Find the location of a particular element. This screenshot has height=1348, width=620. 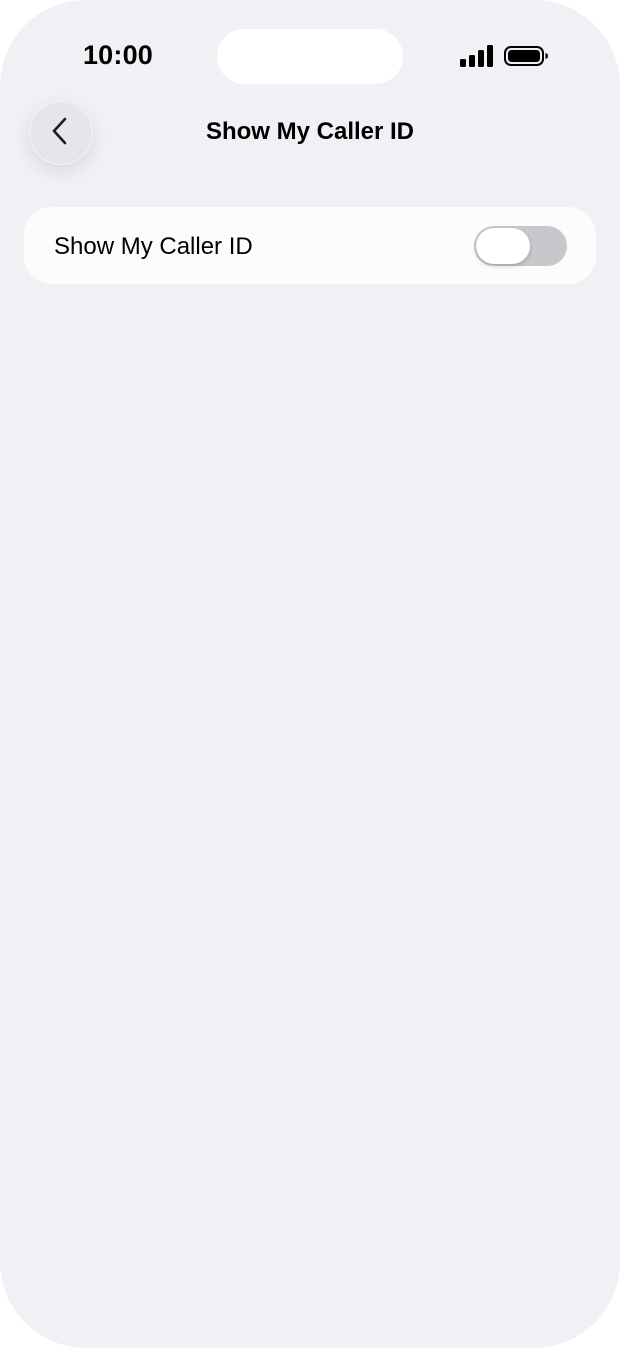

setting-row-show-caller-id: Show My Caller ID is located at coordinates (310, 245).